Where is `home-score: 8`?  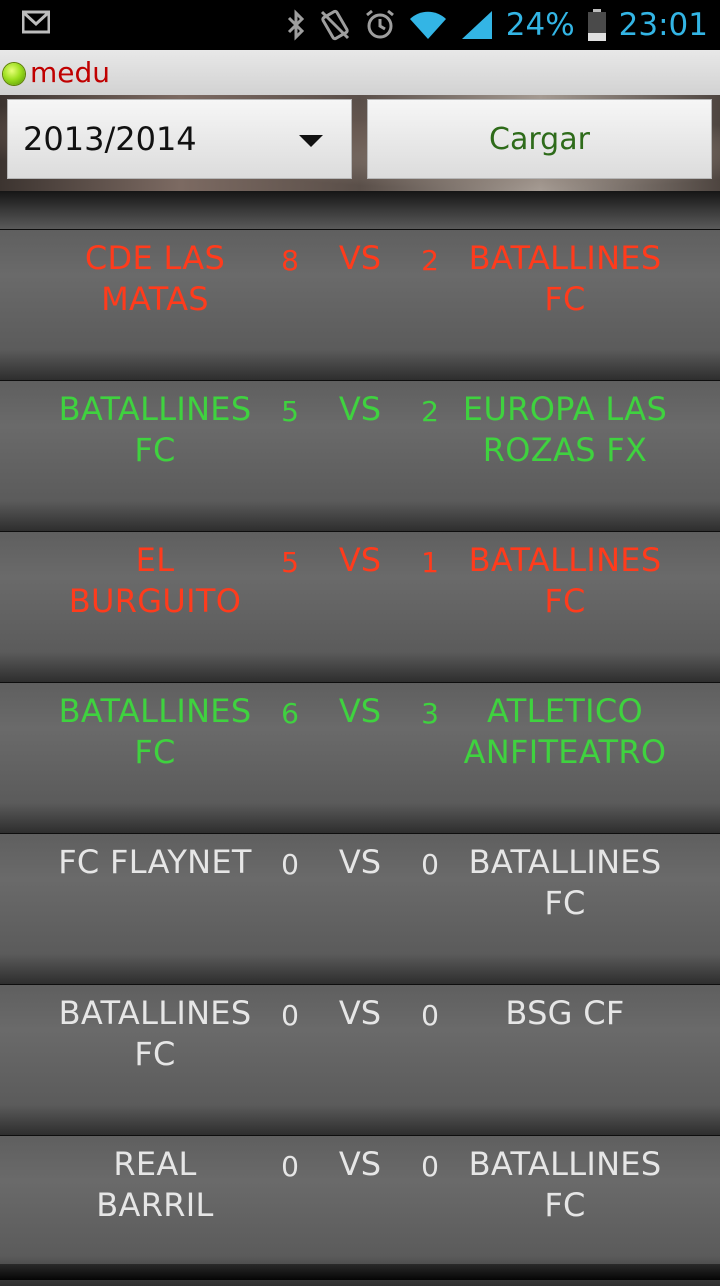 home-score: 8 is located at coordinates (290, 260).